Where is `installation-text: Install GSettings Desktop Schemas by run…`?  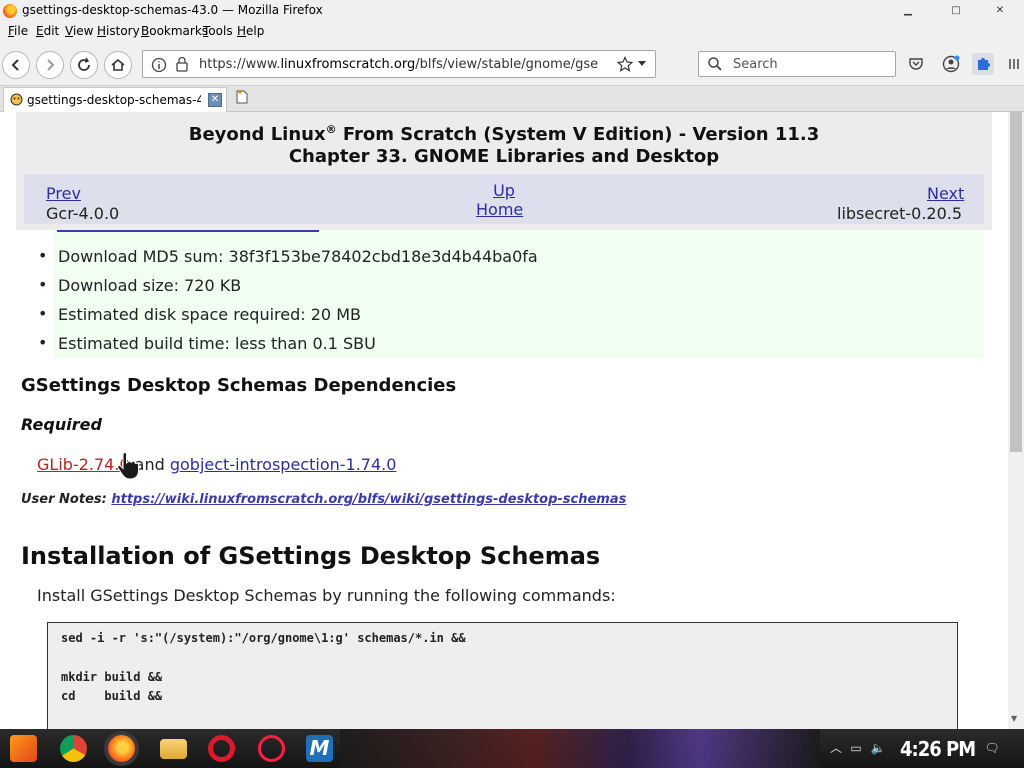 installation-text: Install GSettings Desktop Schemas by run… is located at coordinates (326, 595).